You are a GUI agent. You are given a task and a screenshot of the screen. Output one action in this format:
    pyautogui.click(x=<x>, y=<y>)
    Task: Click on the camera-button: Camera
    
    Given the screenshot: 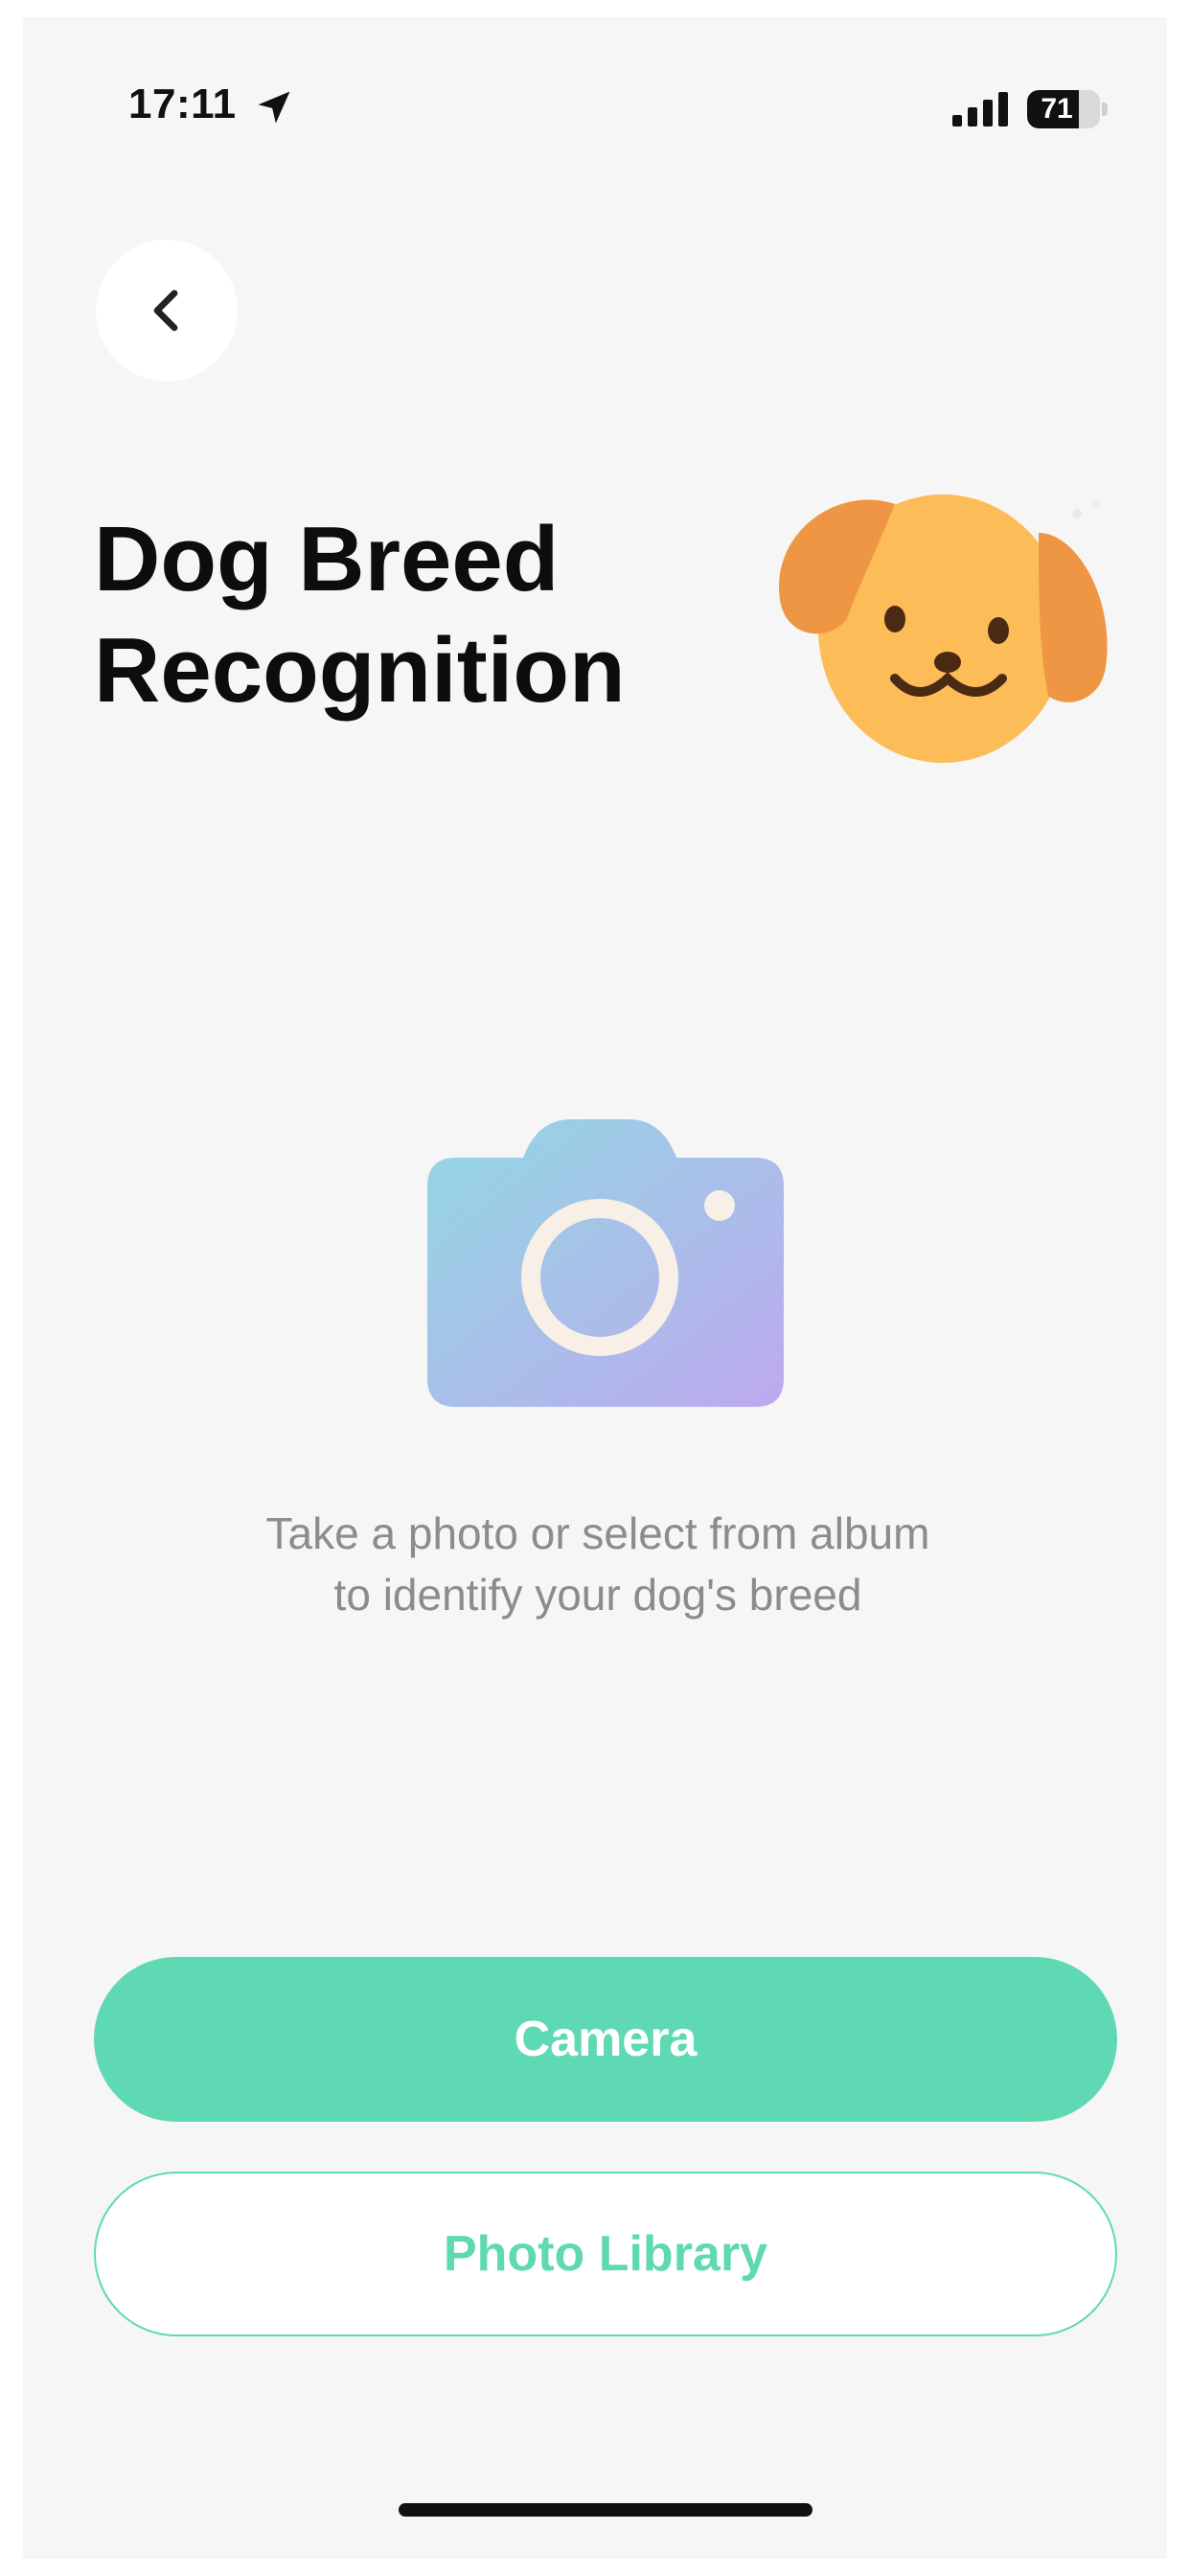 What is the action you would take?
    pyautogui.click(x=606, y=2039)
    